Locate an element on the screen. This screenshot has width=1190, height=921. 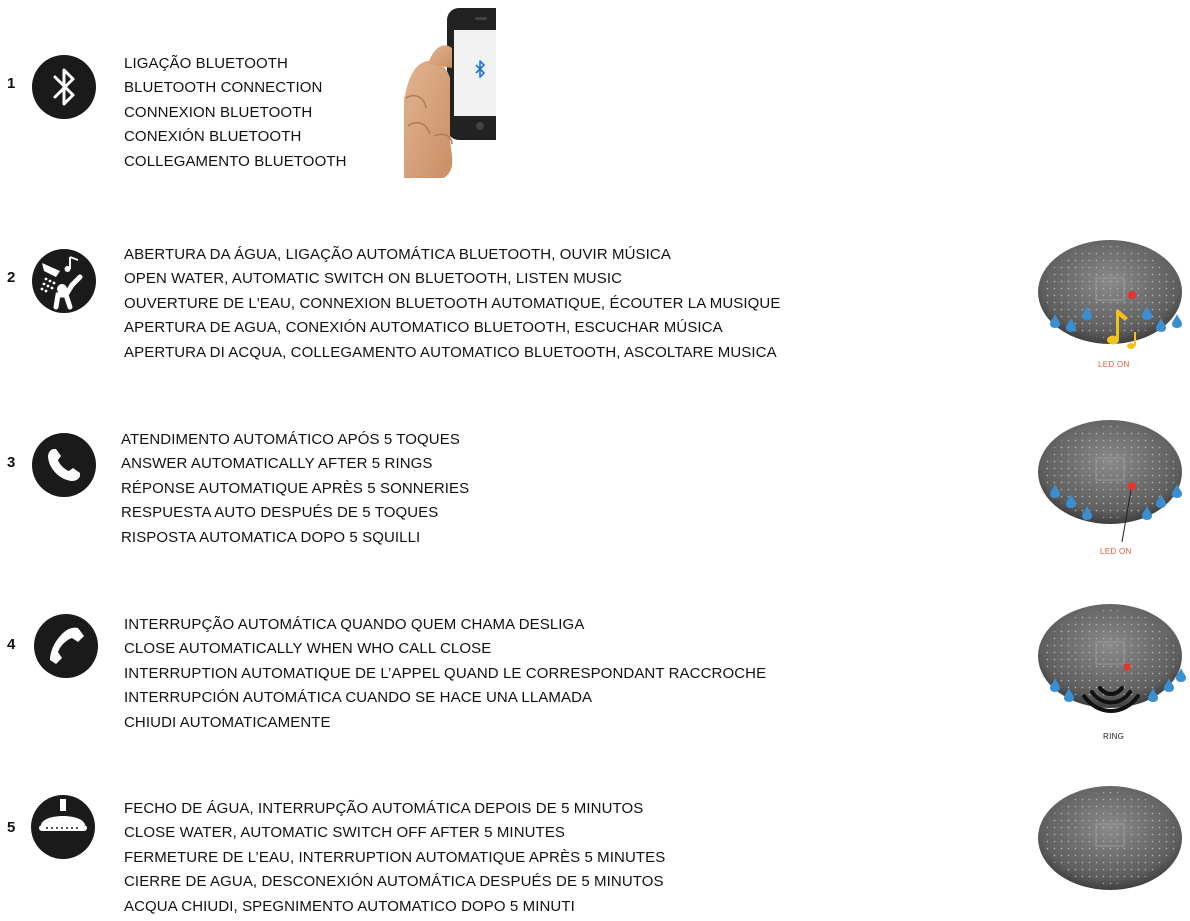
text-line: ANSWER AUTOMATICALLY AFTER 5 RINGS is located at coordinates (277, 464).